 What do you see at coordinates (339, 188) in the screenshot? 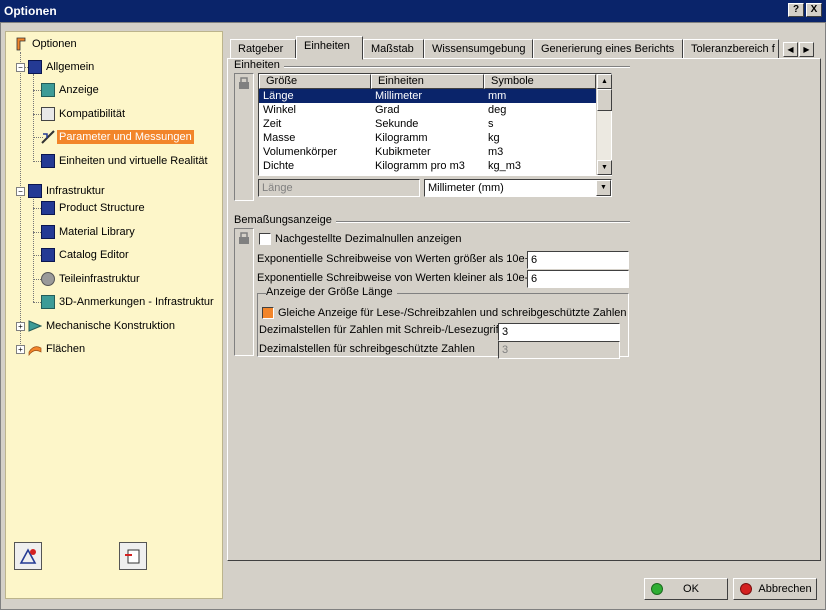
I see `selected-quantity-field: Länge` at bounding box center [339, 188].